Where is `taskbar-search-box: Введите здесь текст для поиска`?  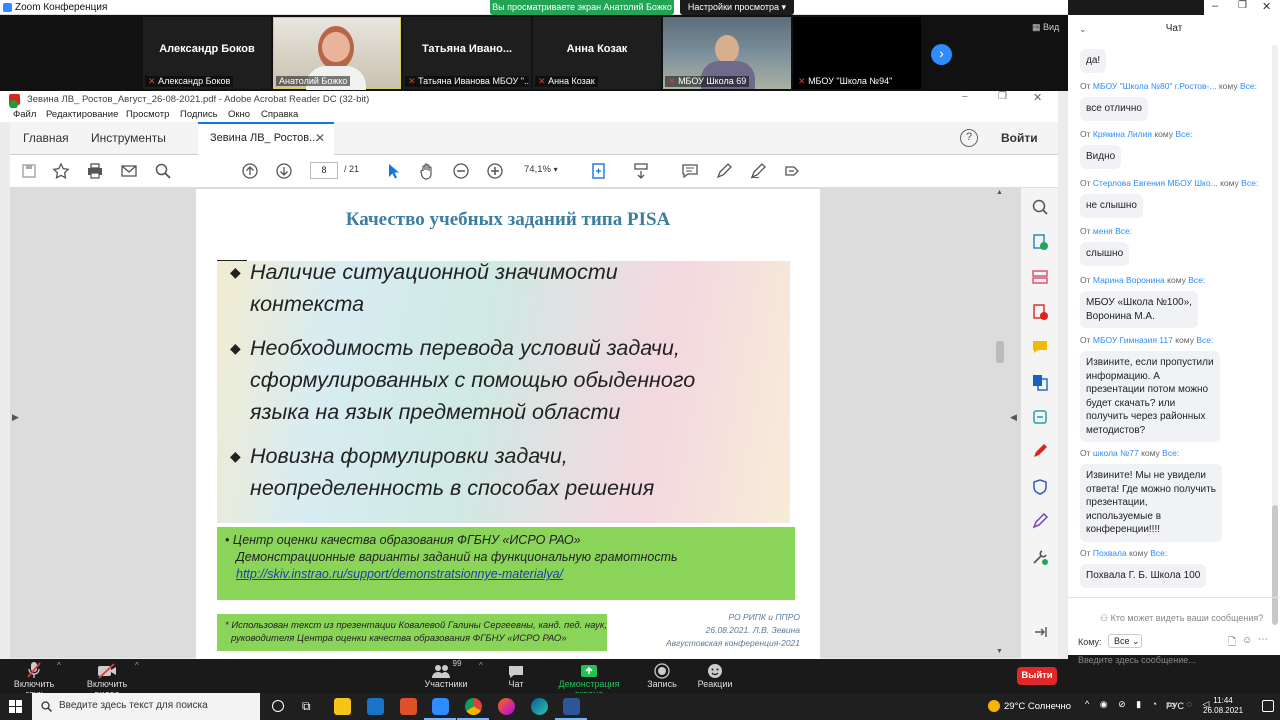 taskbar-search-box: Введите здесь текст для поиска is located at coordinates (146, 706).